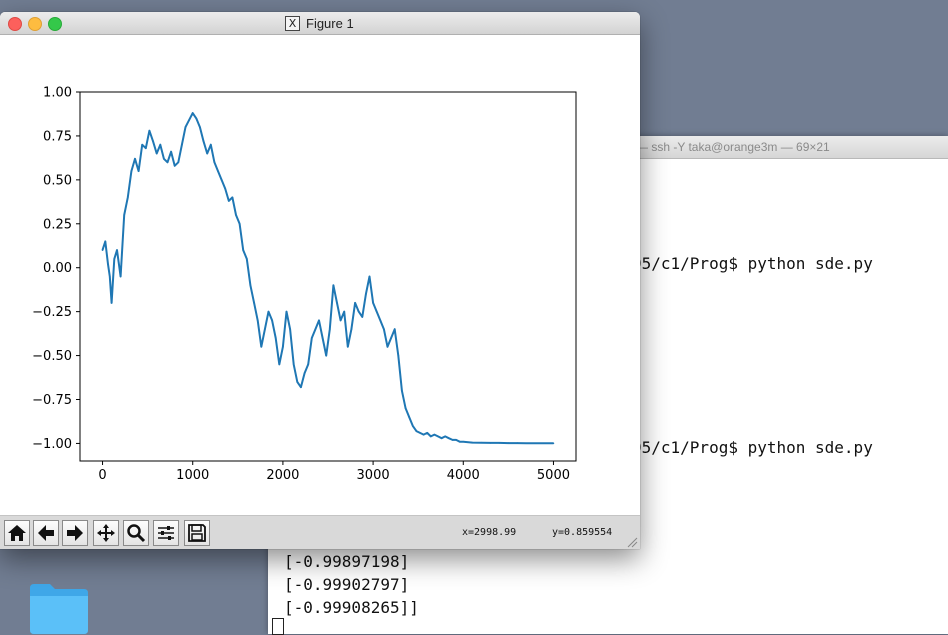 Image resolution: width=948 pixels, height=635 pixels. Describe the element at coordinates (282, 475) in the screenshot. I see `x-tick-label: 2000` at that location.